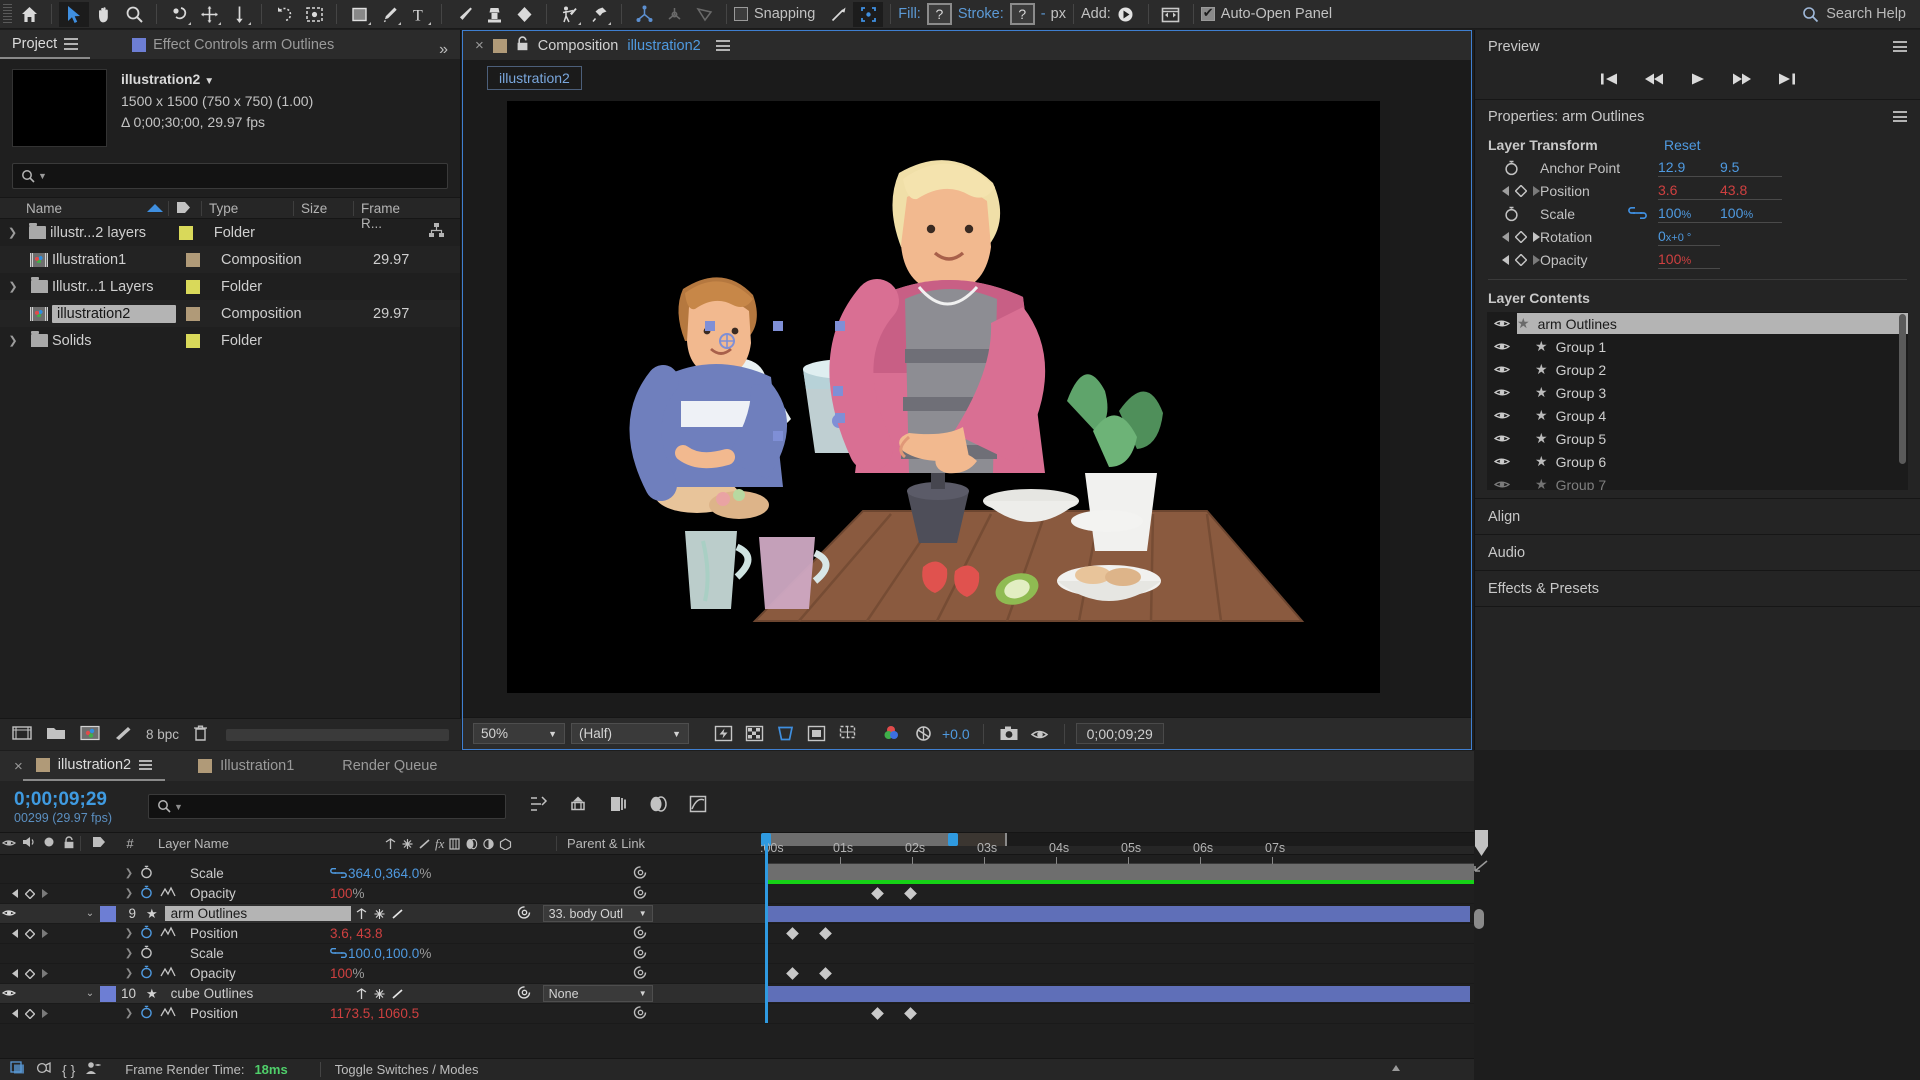 The height and width of the screenshot is (1080, 1920). Describe the element at coordinates (129, 953) in the screenshot. I see `expand-arrow-icon-prop-4: ❯` at that location.